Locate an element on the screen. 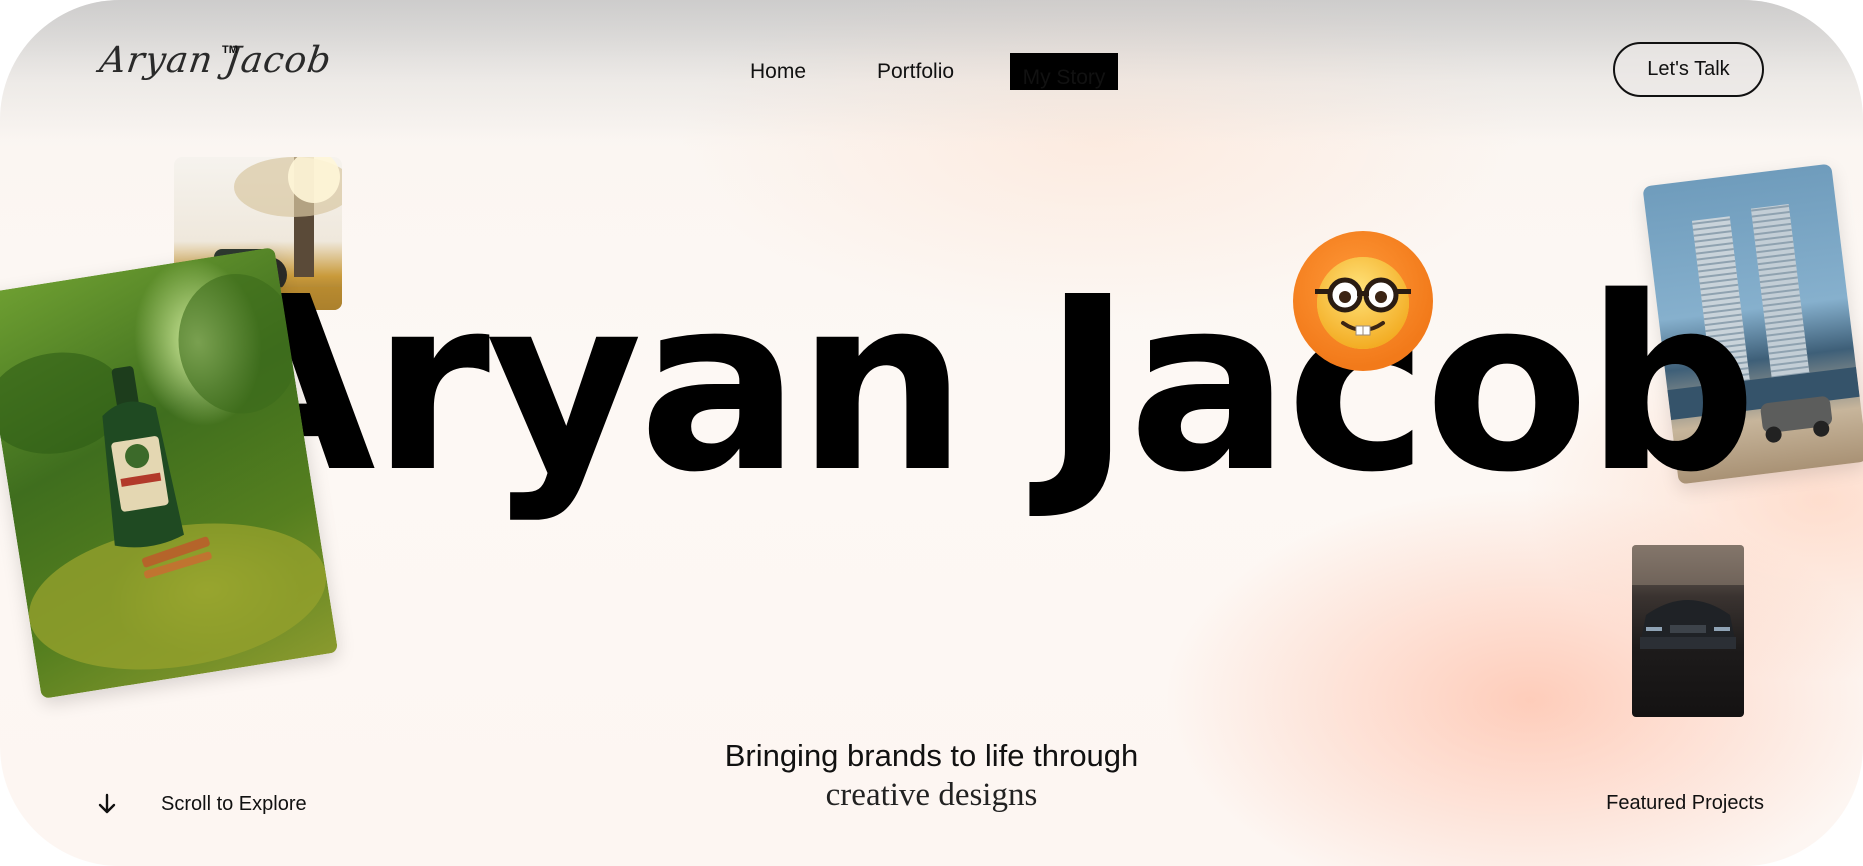 The width and height of the screenshot is (1863, 866). nerd-face-emoji is located at coordinates (1363, 303).